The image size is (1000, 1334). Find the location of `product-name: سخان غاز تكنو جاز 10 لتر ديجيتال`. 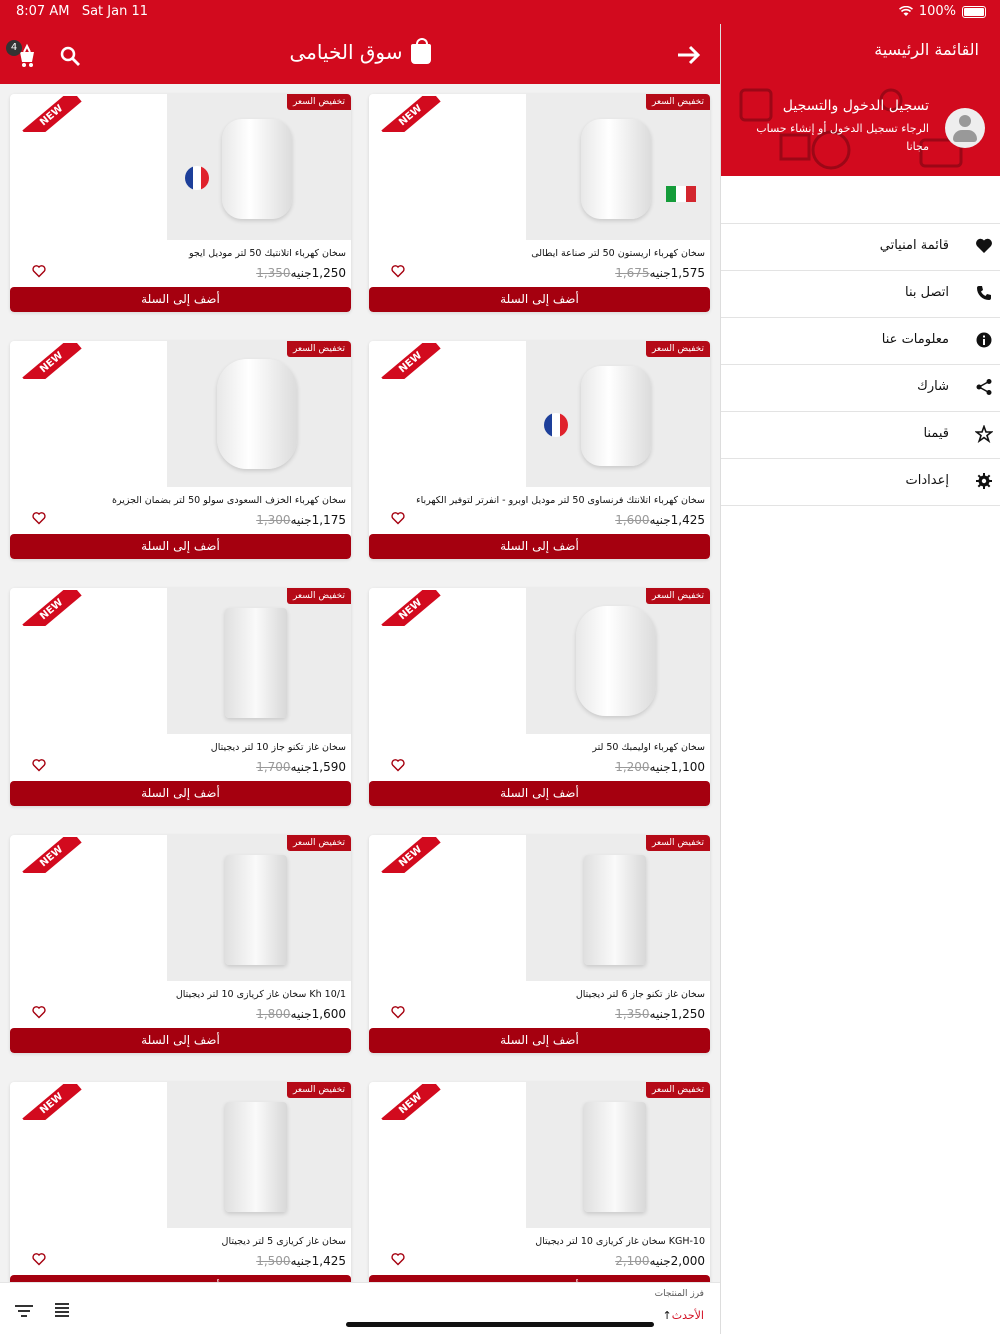

product-name: سخان غاز تكنو جاز 10 لتر ديجيتال is located at coordinates (278, 747).